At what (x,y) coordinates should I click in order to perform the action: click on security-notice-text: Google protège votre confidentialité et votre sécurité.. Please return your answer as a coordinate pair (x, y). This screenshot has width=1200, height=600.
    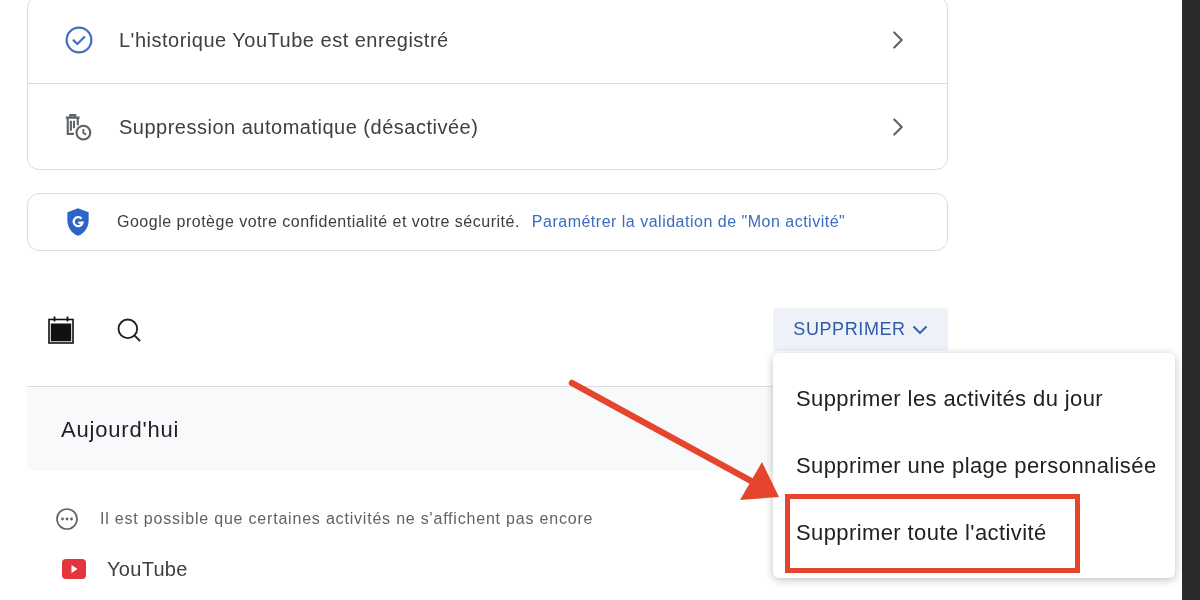
    Looking at the image, I should click on (318, 222).